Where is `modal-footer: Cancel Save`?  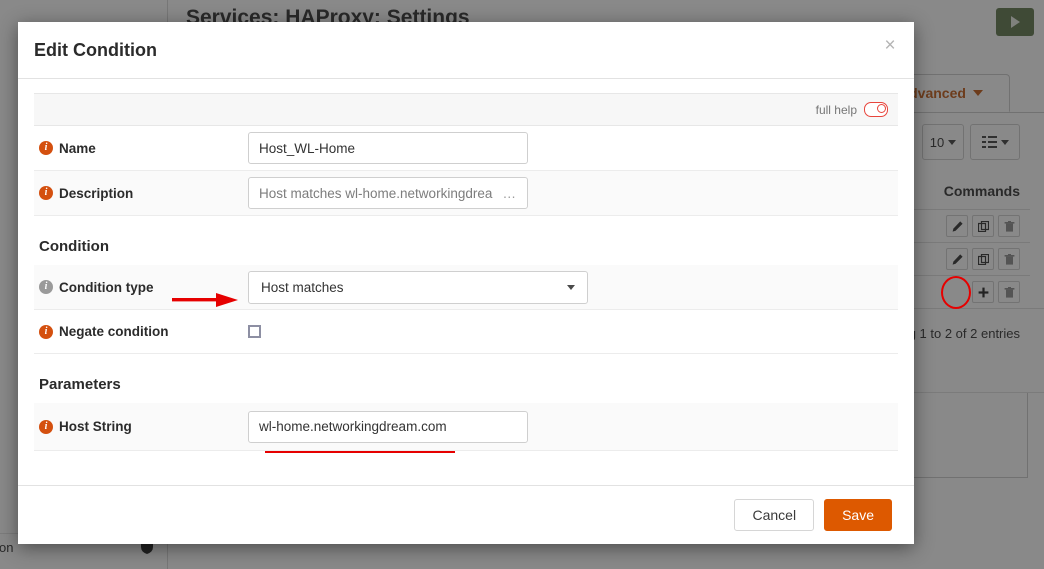
modal-footer: Cancel Save is located at coordinates (466, 514).